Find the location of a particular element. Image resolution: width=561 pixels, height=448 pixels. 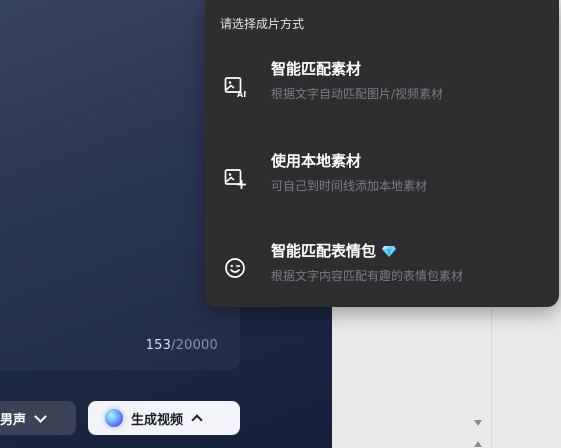

chevron-up-icon is located at coordinates (197, 420).